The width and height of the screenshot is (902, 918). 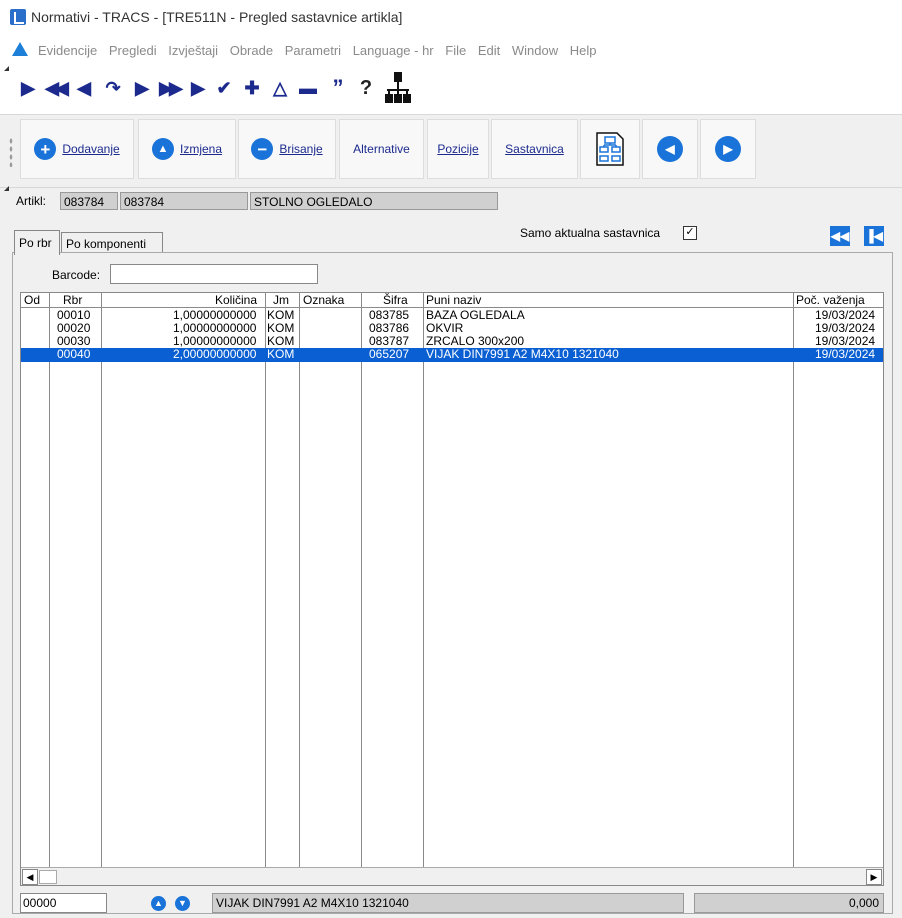 I want to click on cell-rbr: 00040, so click(x=74, y=354).